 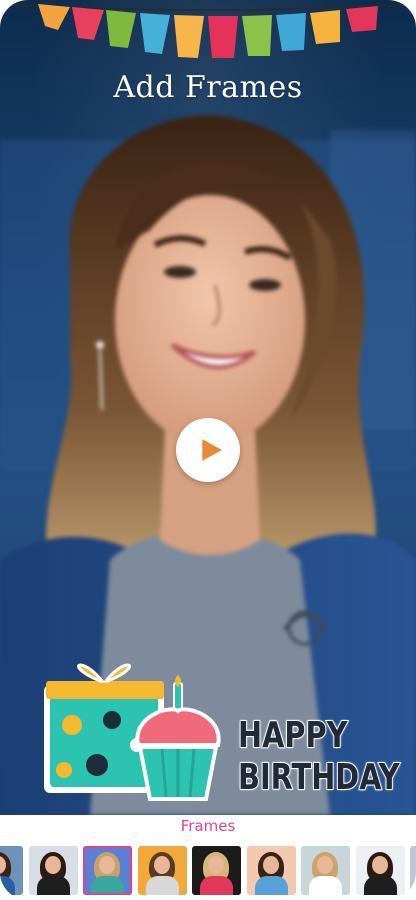 What do you see at coordinates (211, 450) in the screenshot?
I see `play-icon` at bounding box center [211, 450].